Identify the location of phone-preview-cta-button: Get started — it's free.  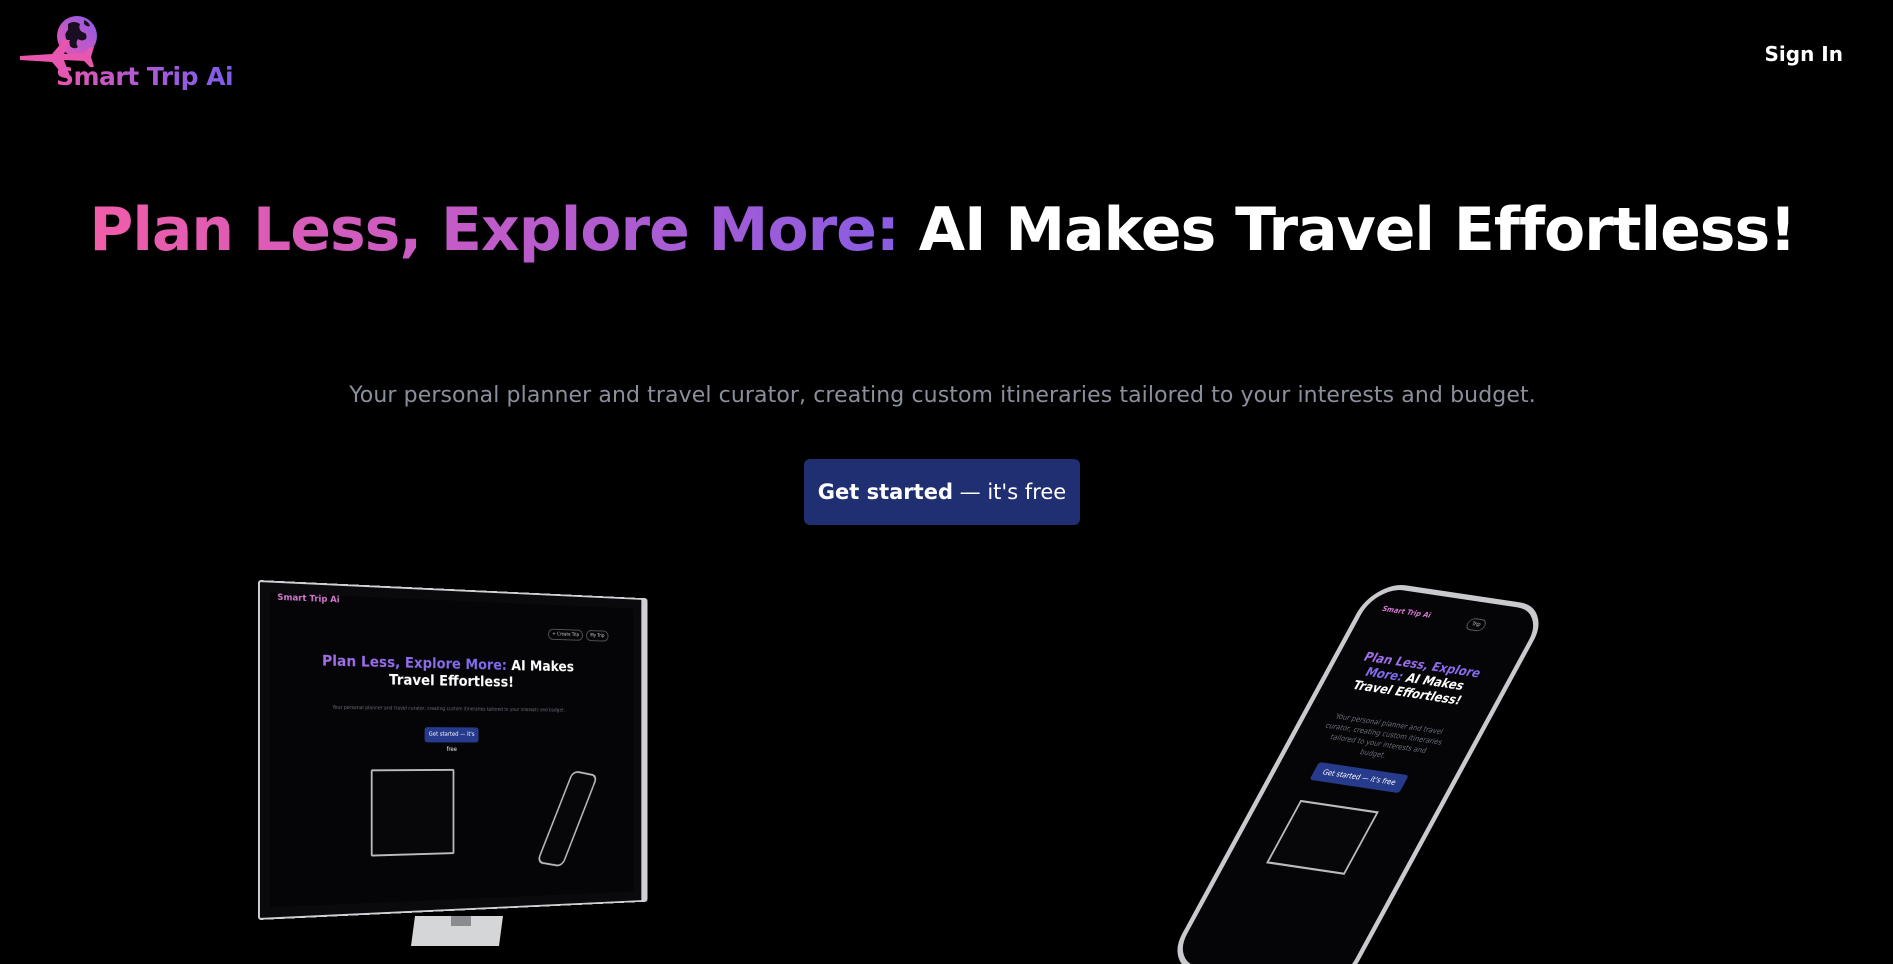
(1359, 777).